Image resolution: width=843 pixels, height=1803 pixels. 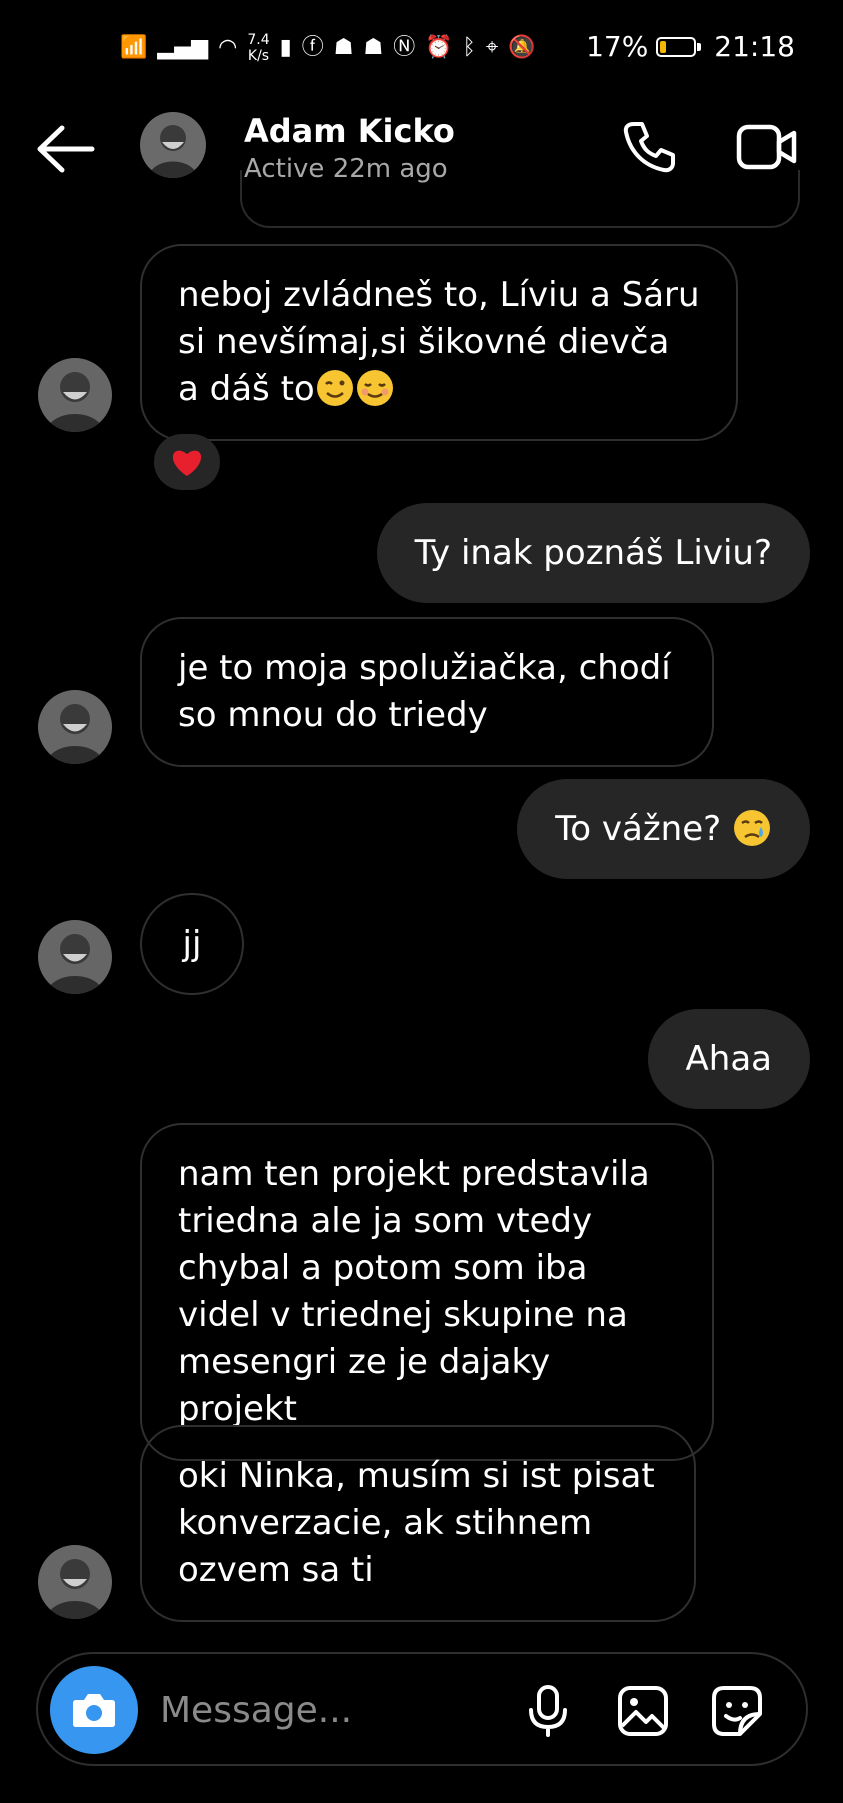 I want to click on battery-percent: 17%, so click(x=617, y=46).